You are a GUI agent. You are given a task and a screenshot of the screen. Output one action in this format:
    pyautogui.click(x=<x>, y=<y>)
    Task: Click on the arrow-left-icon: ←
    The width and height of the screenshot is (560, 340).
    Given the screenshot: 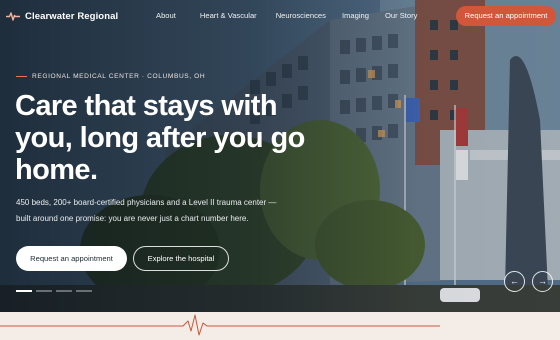 What is the action you would take?
    pyautogui.click(x=514, y=281)
    